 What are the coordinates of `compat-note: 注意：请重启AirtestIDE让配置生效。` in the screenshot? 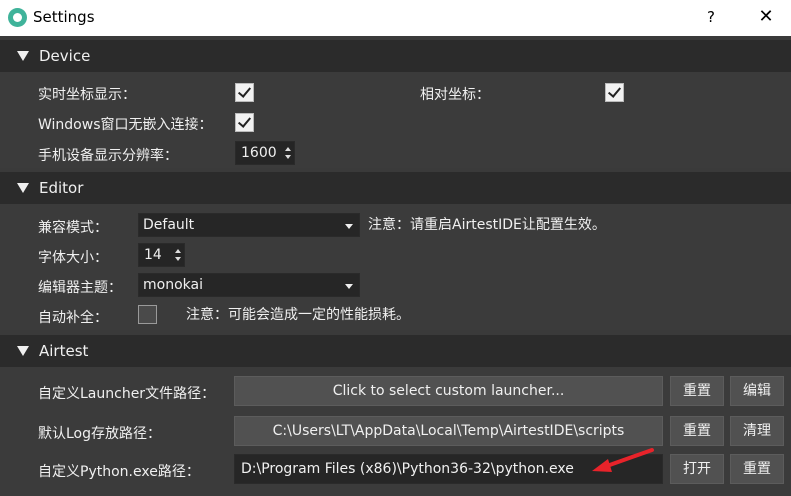 It's located at (487, 225).